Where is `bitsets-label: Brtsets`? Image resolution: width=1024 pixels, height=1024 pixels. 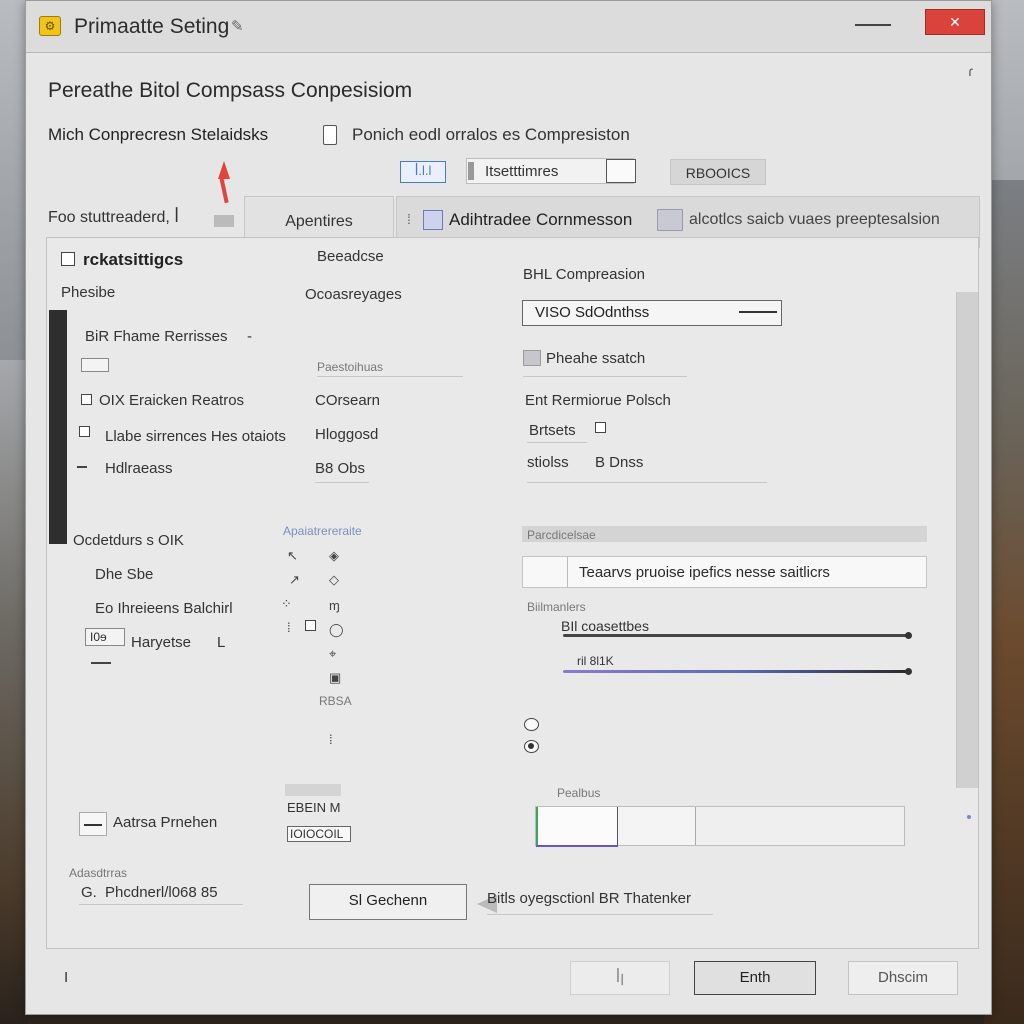 bitsets-label: Brtsets is located at coordinates (552, 430).